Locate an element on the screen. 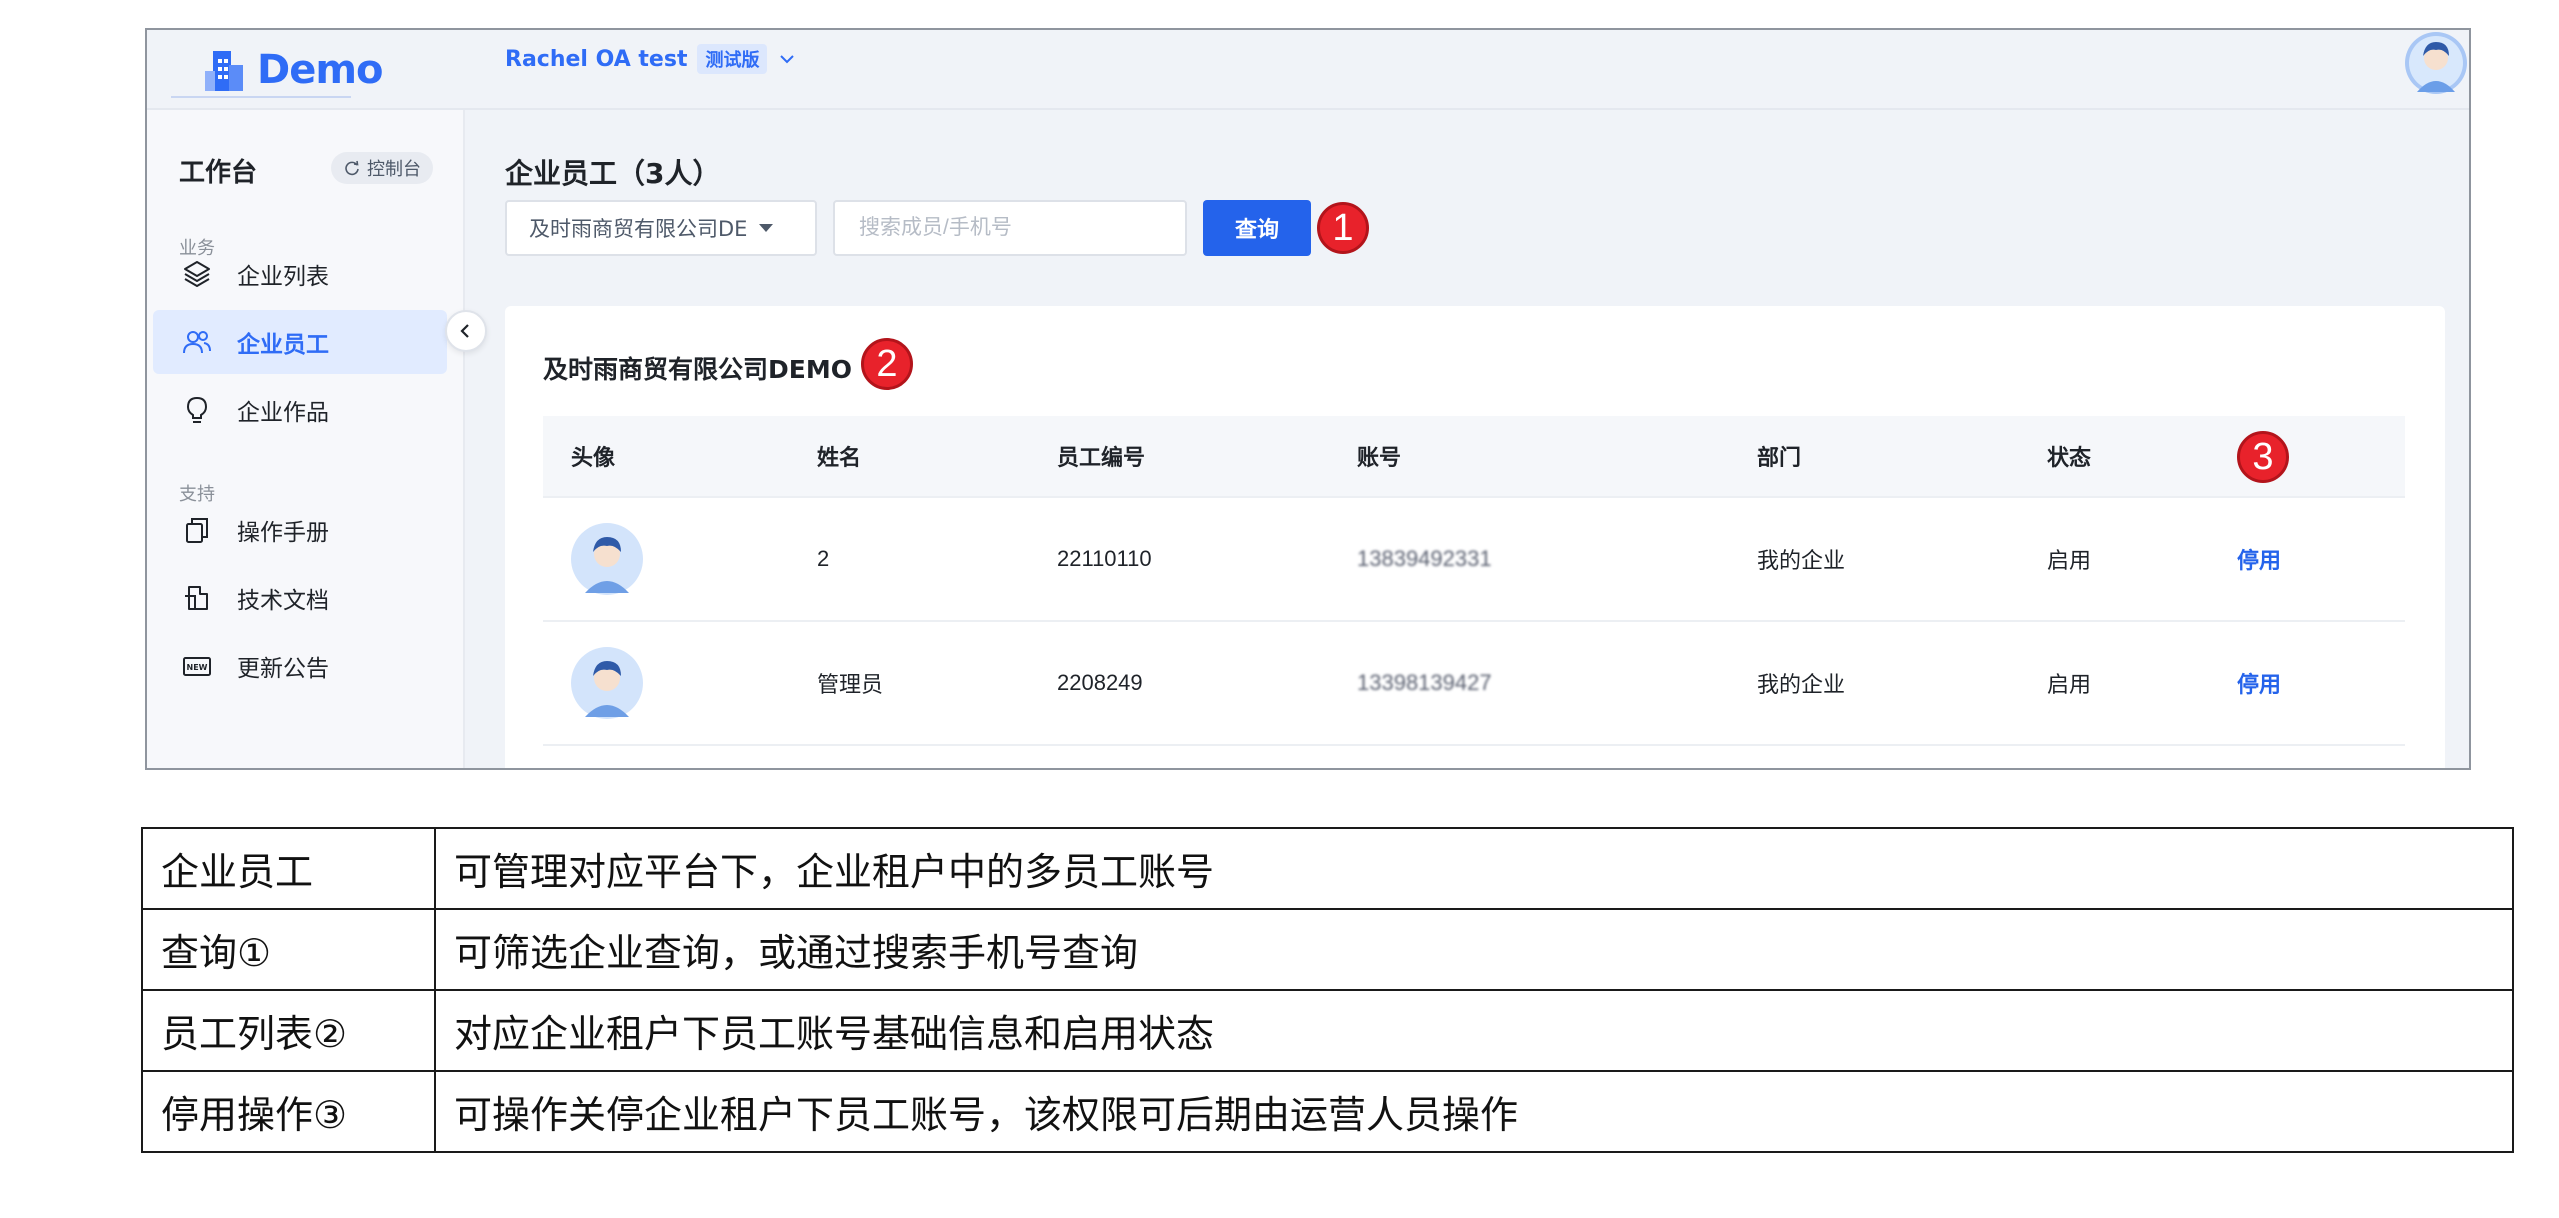 The width and height of the screenshot is (2559, 1218). query-button: 查询 is located at coordinates (1257, 228).